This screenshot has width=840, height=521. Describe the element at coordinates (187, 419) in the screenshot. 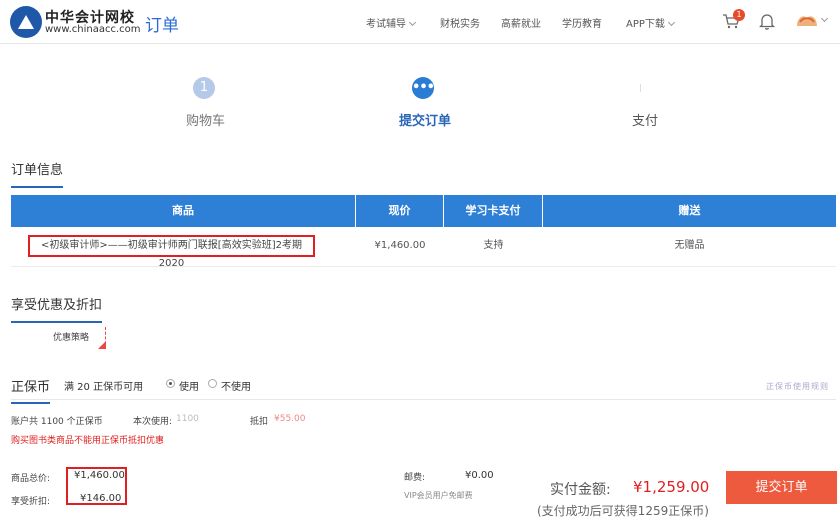

I see `this-use-value: 1100` at that location.